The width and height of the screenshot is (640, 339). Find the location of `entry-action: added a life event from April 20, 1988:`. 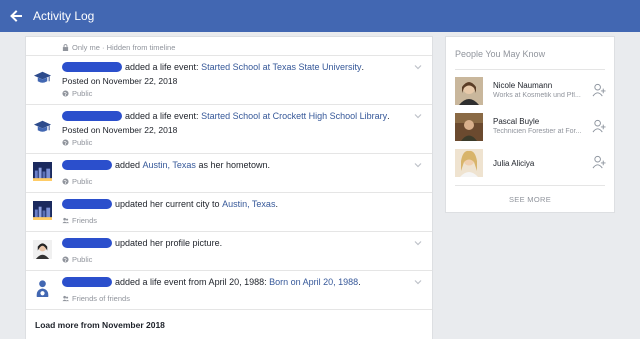

entry-action: added a life event from April 20, 1988: is located at coordinates (191, 282).